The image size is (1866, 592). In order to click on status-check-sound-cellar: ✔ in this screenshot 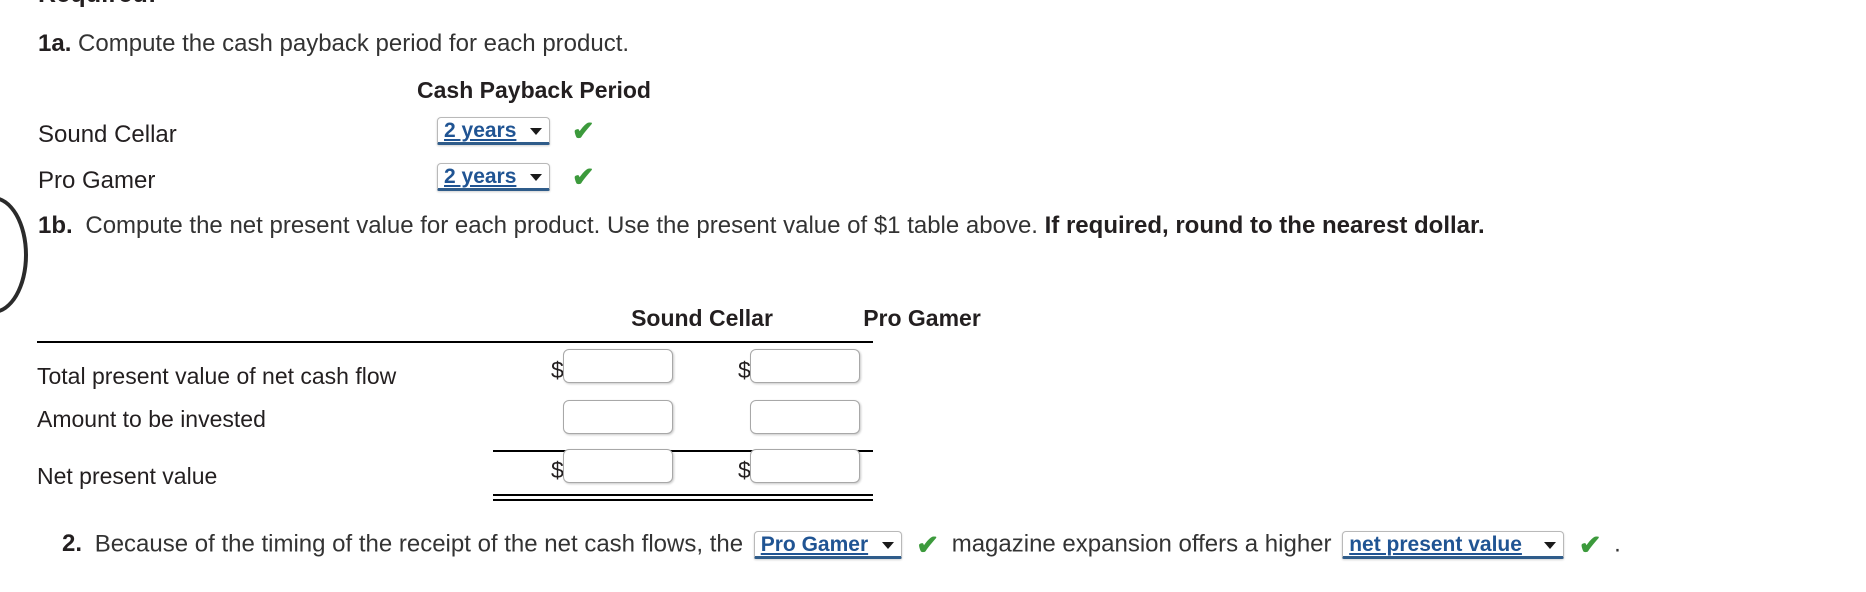, I will do `click(583, 131)`.